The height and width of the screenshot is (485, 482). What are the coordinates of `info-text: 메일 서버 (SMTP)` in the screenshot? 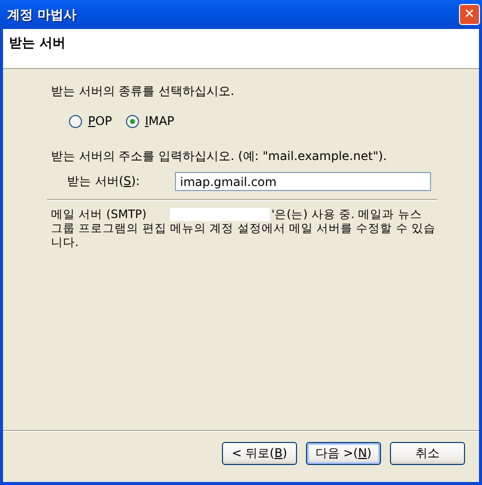 It's located at (98, 214).